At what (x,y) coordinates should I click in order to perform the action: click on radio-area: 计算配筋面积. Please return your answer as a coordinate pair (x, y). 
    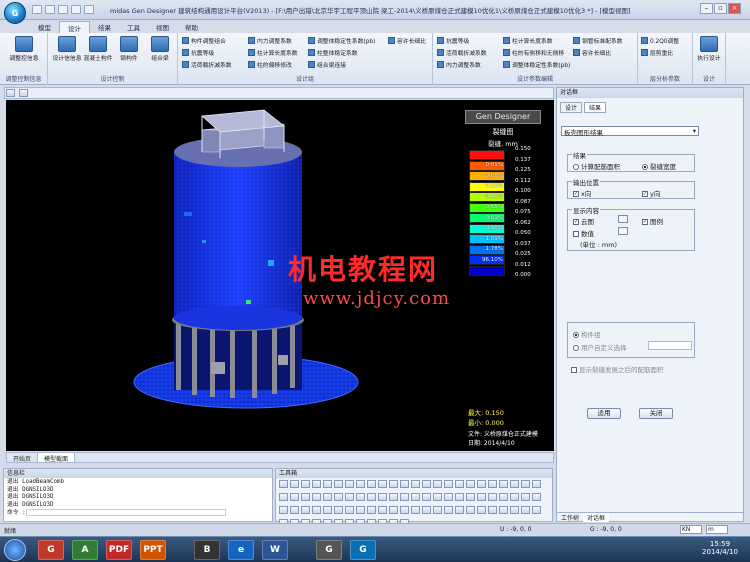
    Looking at the image, I should click on (596, 166).